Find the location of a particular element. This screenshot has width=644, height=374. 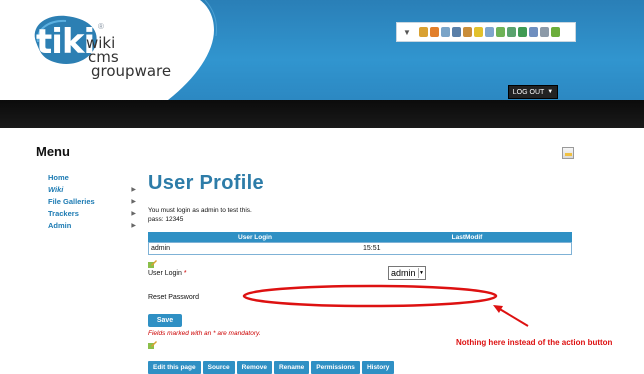

table-header-row: User Login LastModif is located at coordinates (360, 237).